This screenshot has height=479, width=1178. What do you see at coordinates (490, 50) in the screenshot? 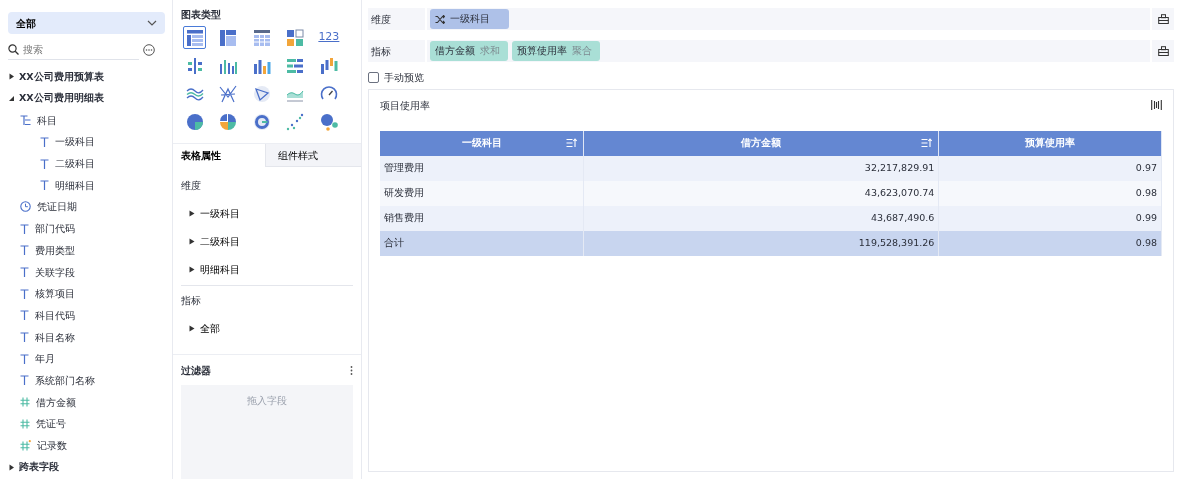
I see `aggregation-label: 求和` at bounding box center [490, 50].